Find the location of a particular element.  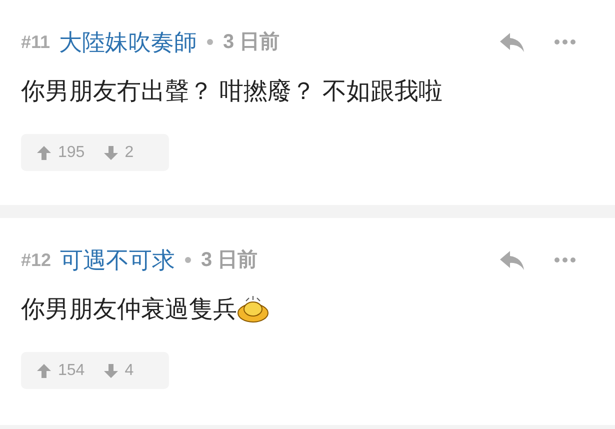

comment-text: 你男朋友冇出聲？ 咁撚廢？ 不如跟我啦 is located at coordinates (231, 92).